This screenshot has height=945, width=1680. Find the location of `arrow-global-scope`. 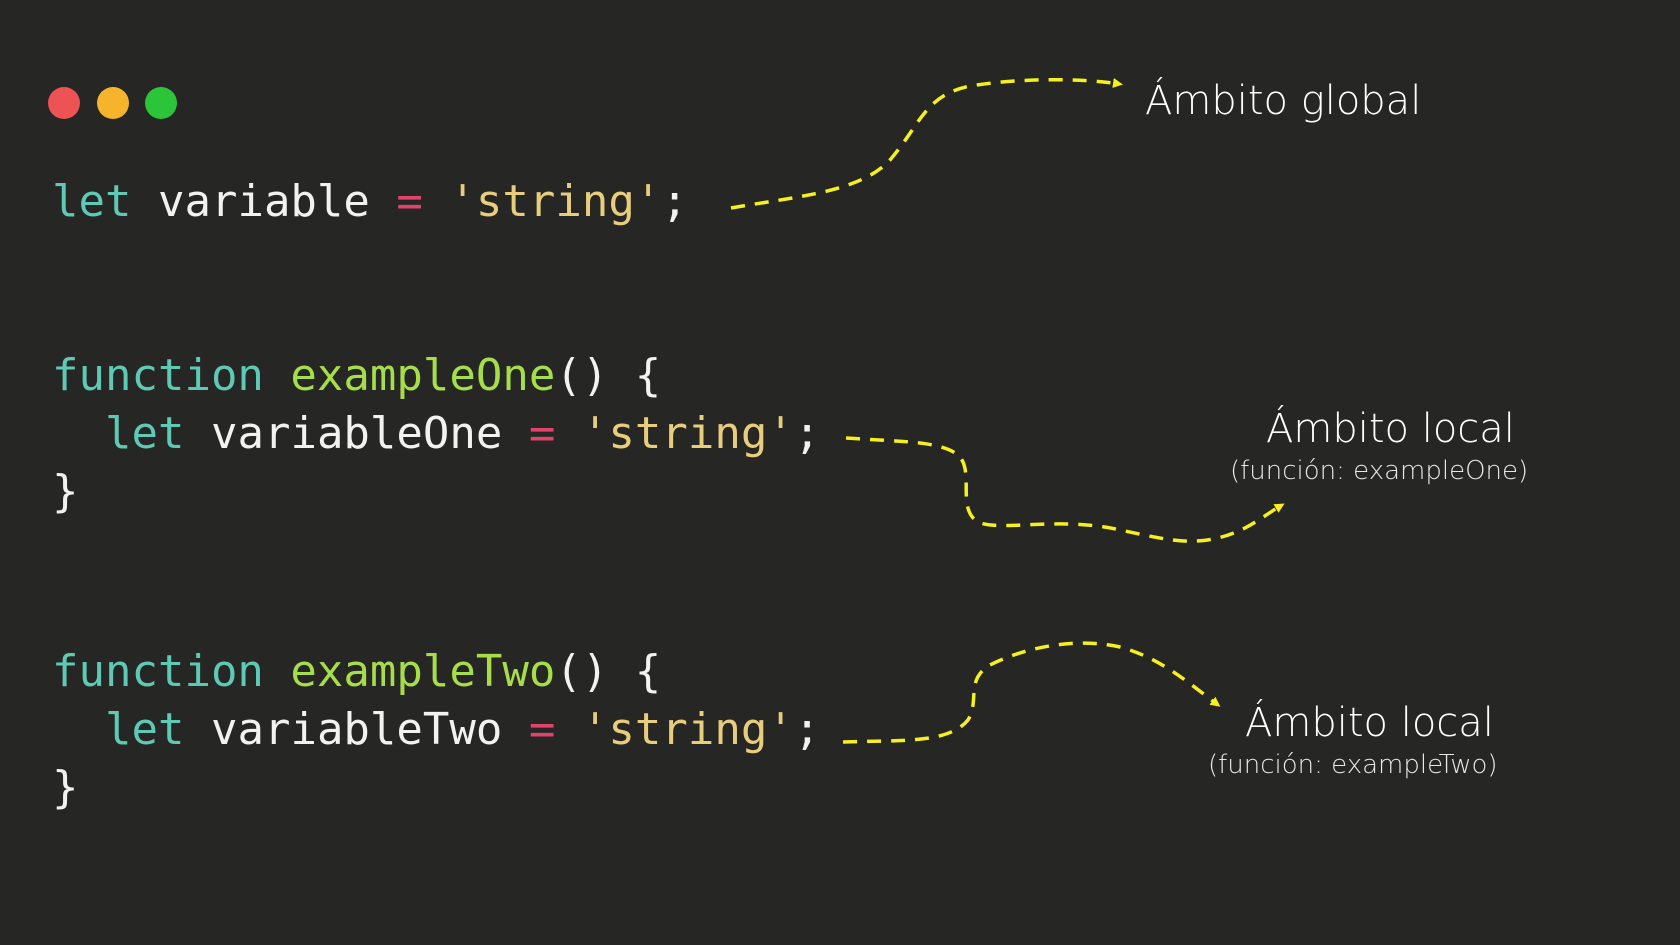

arrow-global-scope is located at coordinates (926, 143).